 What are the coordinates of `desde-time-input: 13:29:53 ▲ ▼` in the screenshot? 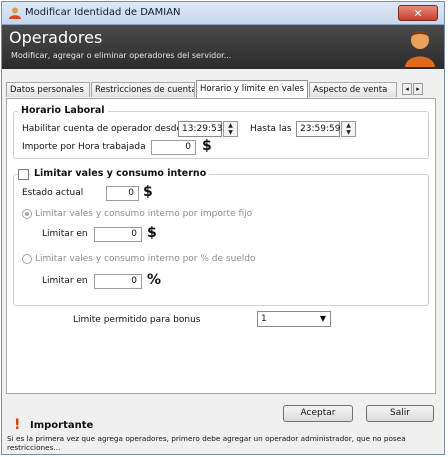 It's located at (208, 129).